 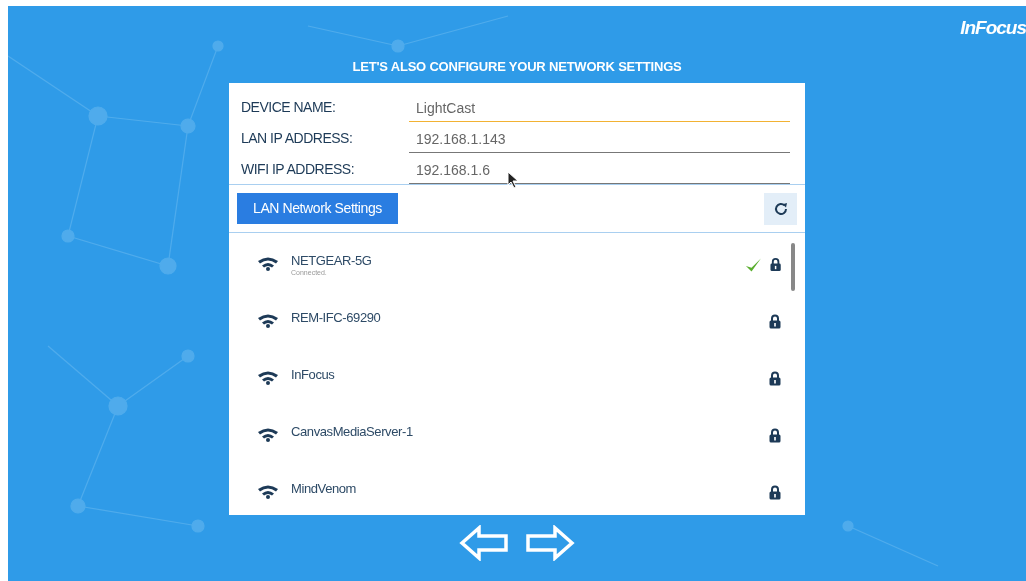 I want to click on next-button, so click(x=550, y=542).